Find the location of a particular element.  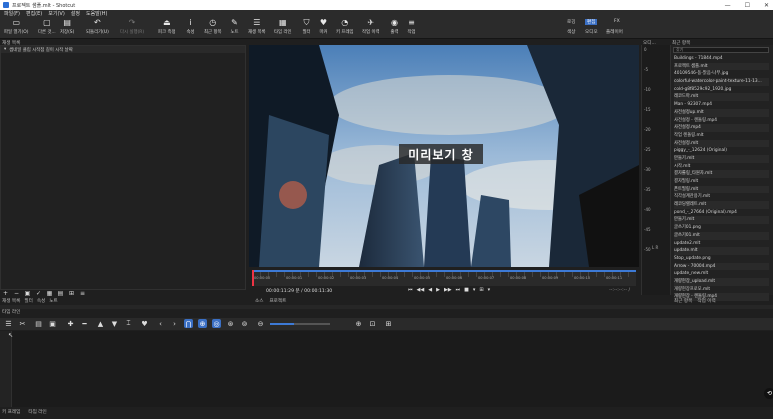

add-icon: + is located at coordinates (5, 293).